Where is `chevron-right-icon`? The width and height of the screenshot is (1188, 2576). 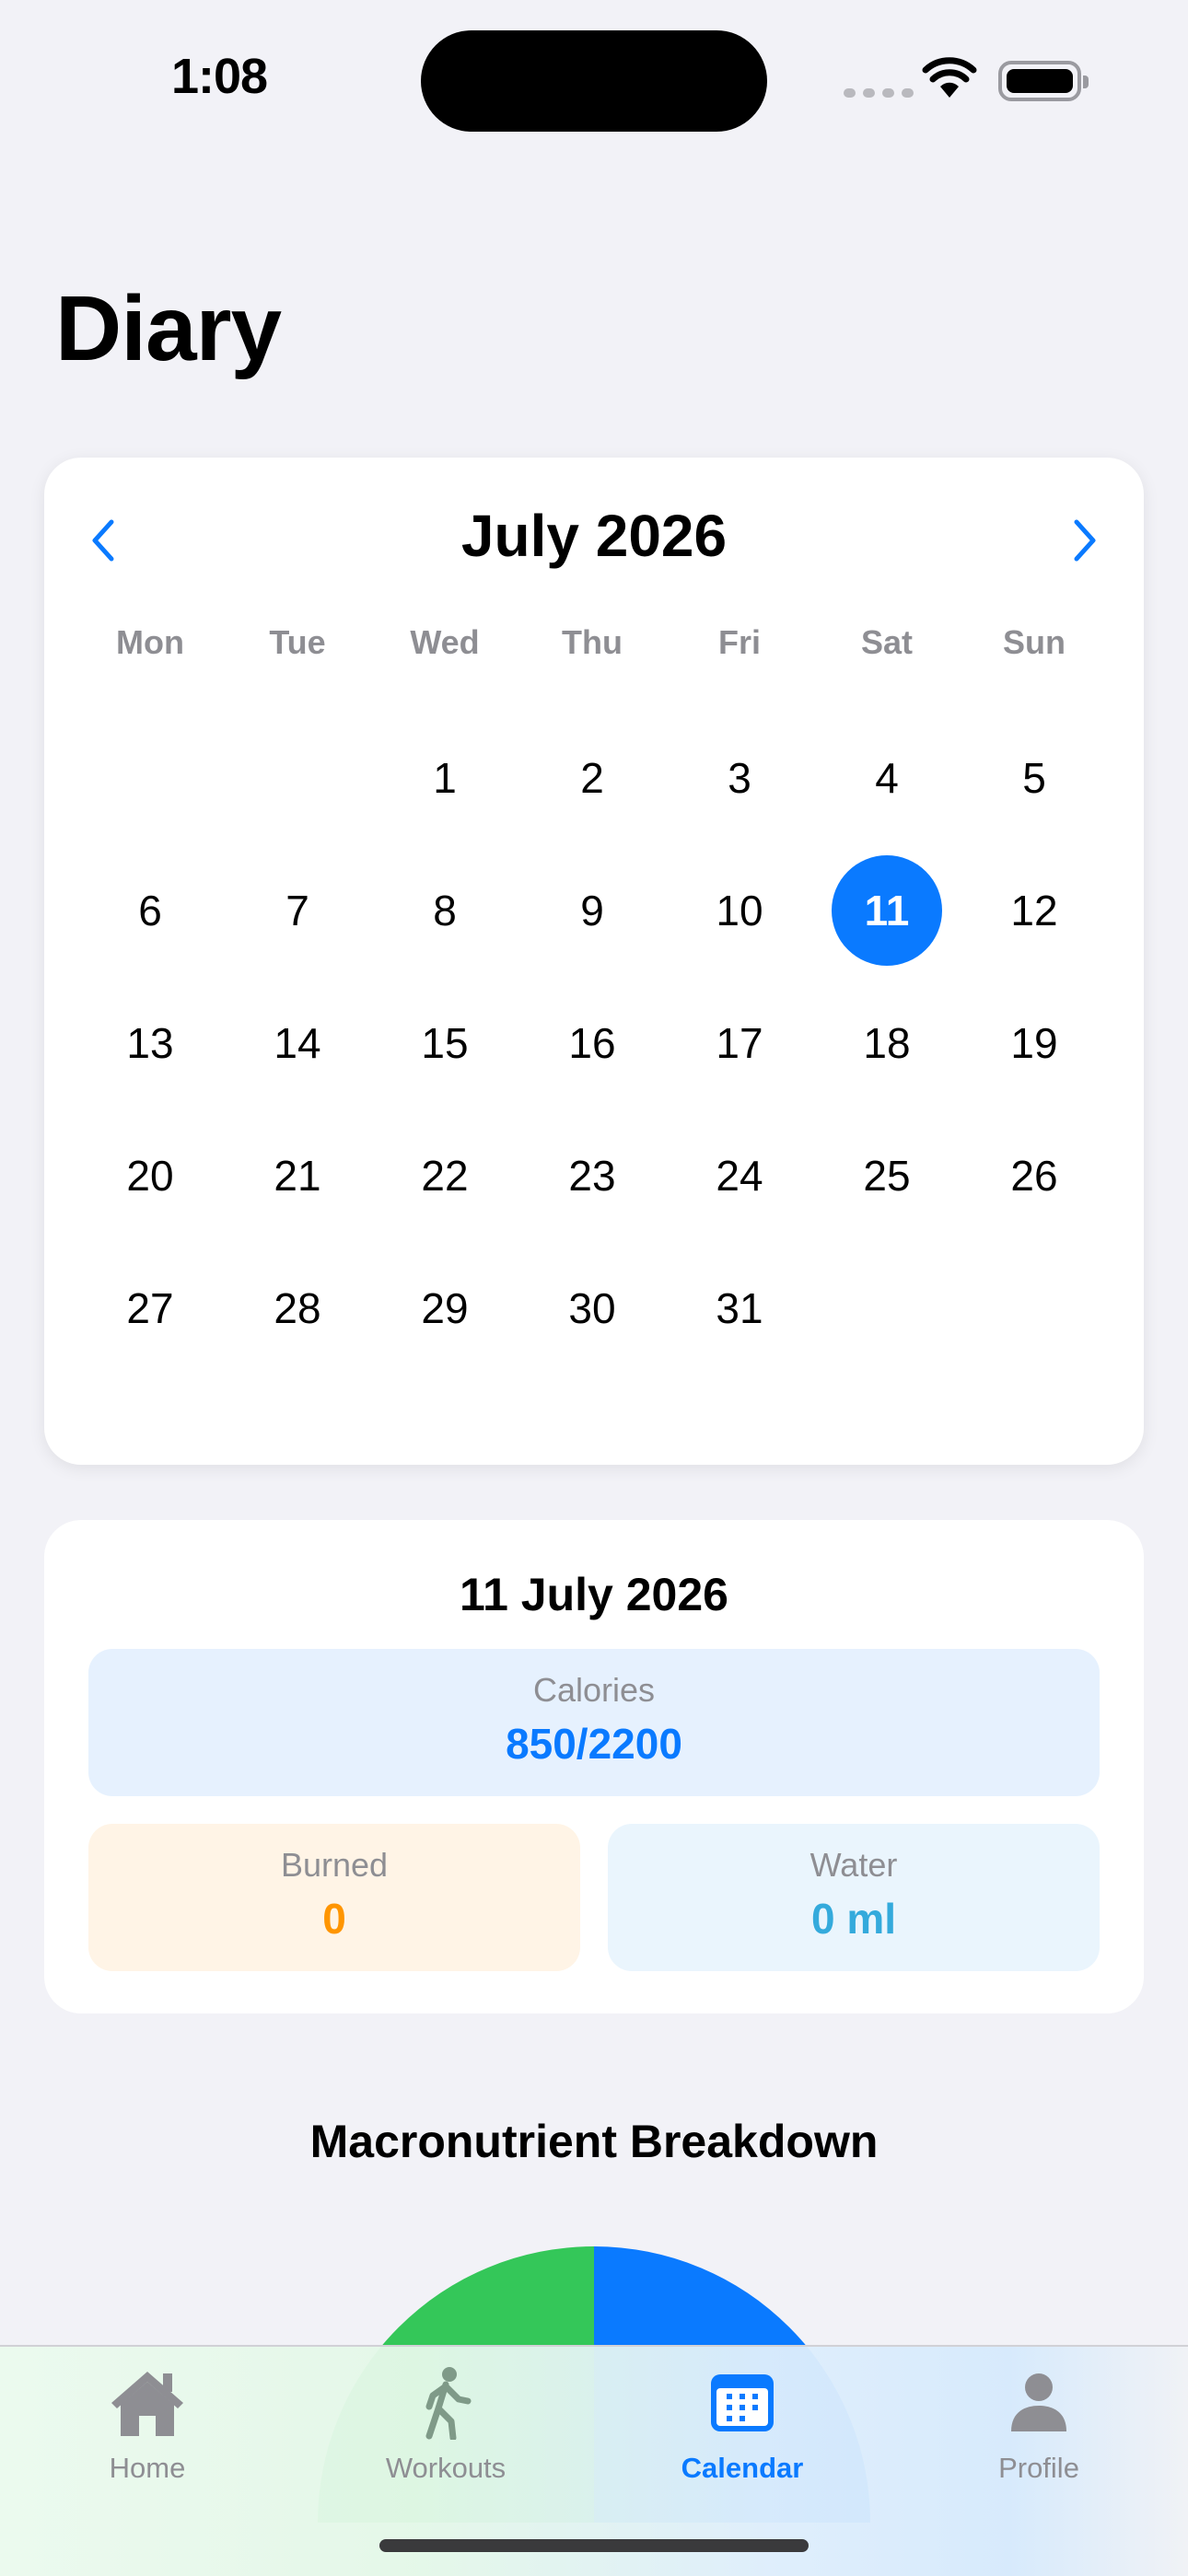 chevron-right-icon is located at coordinates (1085, 540).